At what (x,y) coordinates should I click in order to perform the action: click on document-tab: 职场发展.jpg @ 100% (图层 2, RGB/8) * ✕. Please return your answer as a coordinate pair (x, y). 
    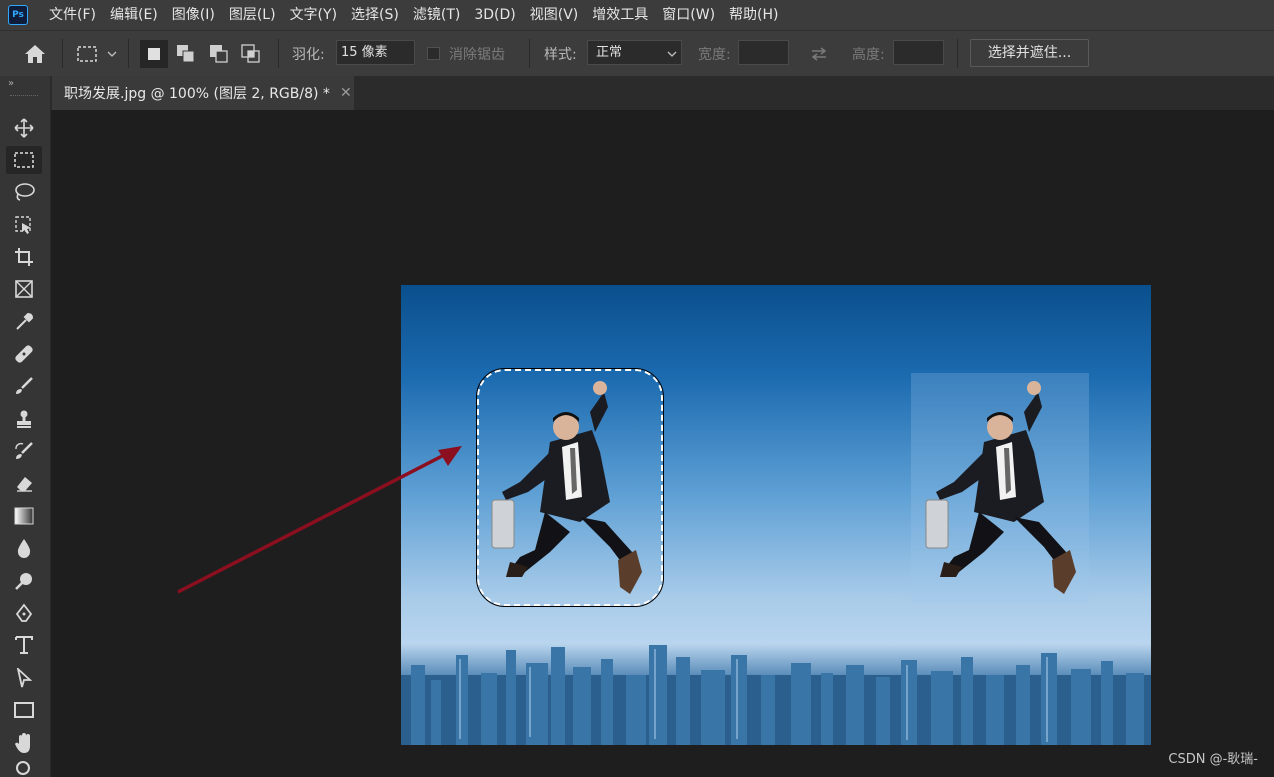
    Looking at the image, I should click on (203, 93).